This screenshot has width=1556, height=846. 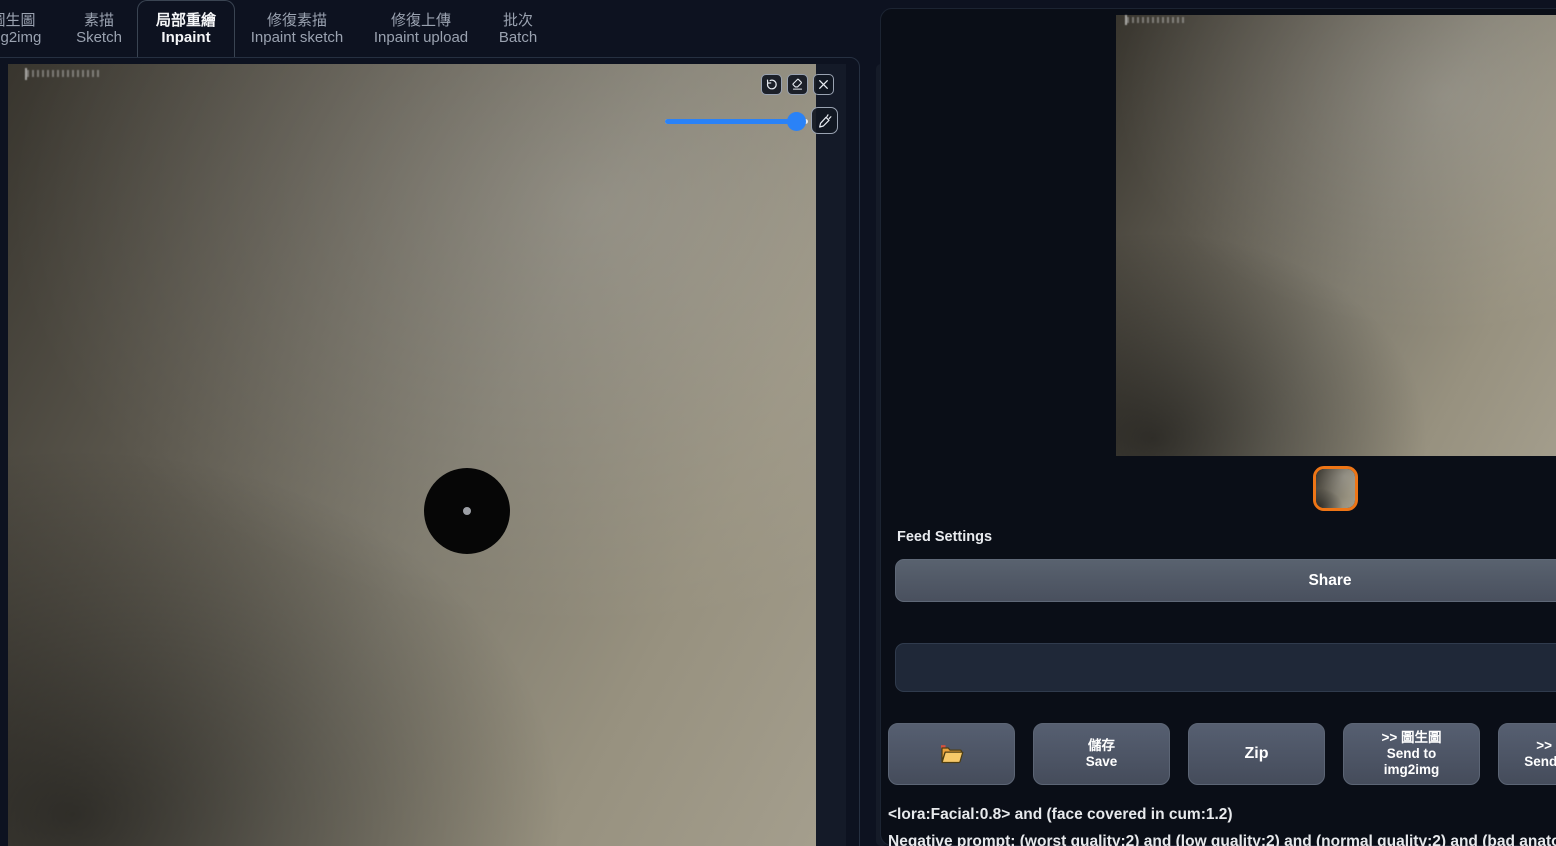 What do you see at coordinates (1411, 737) in the screenshot?
I see `send-img2img-label-zh: >> 圖生圖` at bounding box center [1411, 737].